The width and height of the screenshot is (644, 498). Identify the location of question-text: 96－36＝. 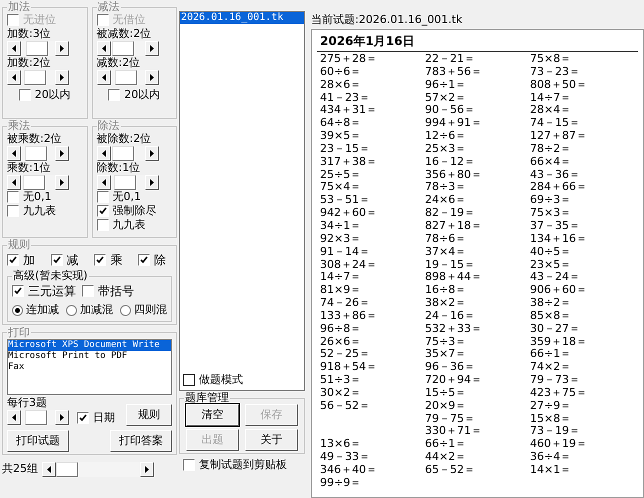
(450, 367).